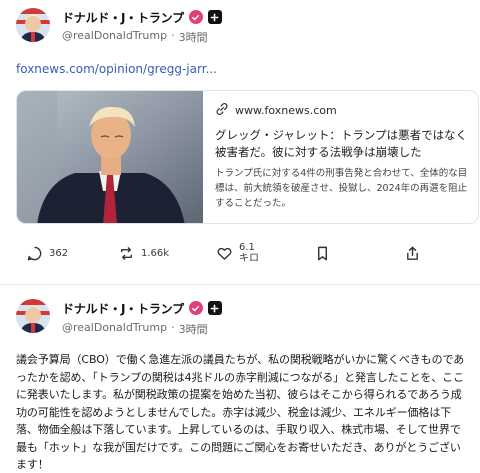  Describe the element at coordinates (126, 253) in the screenshot. I see `repost-icon` at that location.